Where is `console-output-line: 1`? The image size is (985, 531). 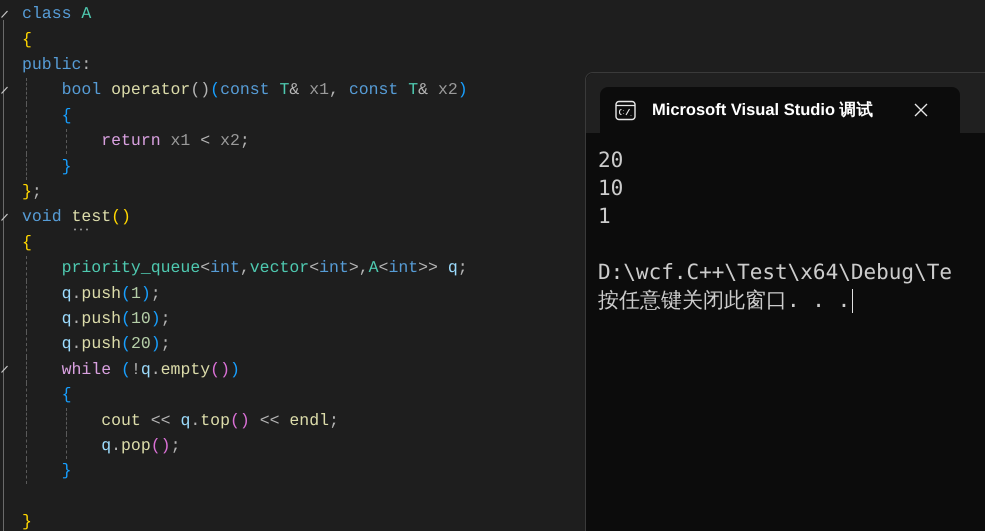
console-output-line: 1 is located at coordinates (604, 216).